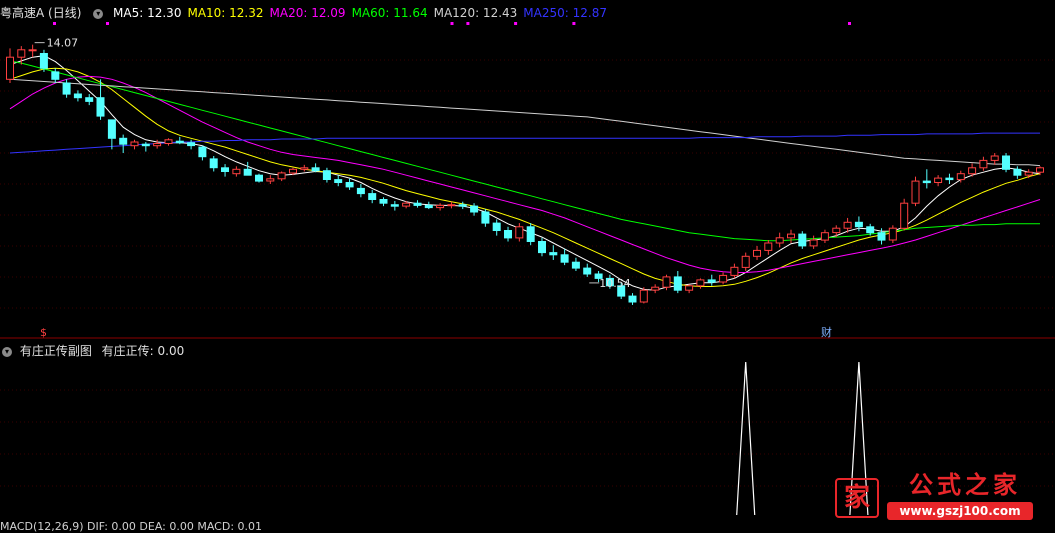 This screenshot has width=1055, height=533. What do you see at coordinates (143, 351) in the screenshot?
I see `sub-indicator-value: 有庄正传: 0.00` at bounding box center [143, 351].